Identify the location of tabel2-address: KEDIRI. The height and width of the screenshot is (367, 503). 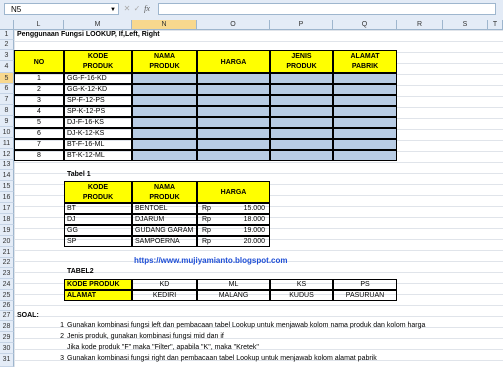
(164, 295).